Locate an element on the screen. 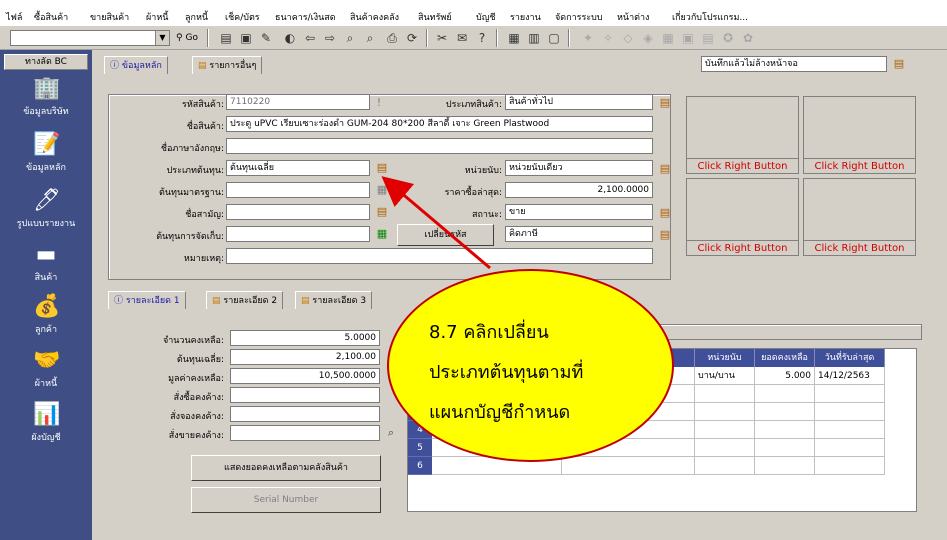 The width and height of the screenshot is (947, 540). attach-icon: ✂ is located at coordinates (442, 38).